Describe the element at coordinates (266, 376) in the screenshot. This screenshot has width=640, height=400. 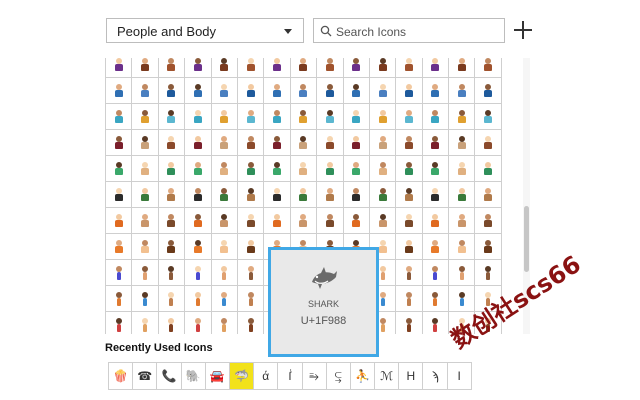
I see `alpha-icon: ά` at that location.